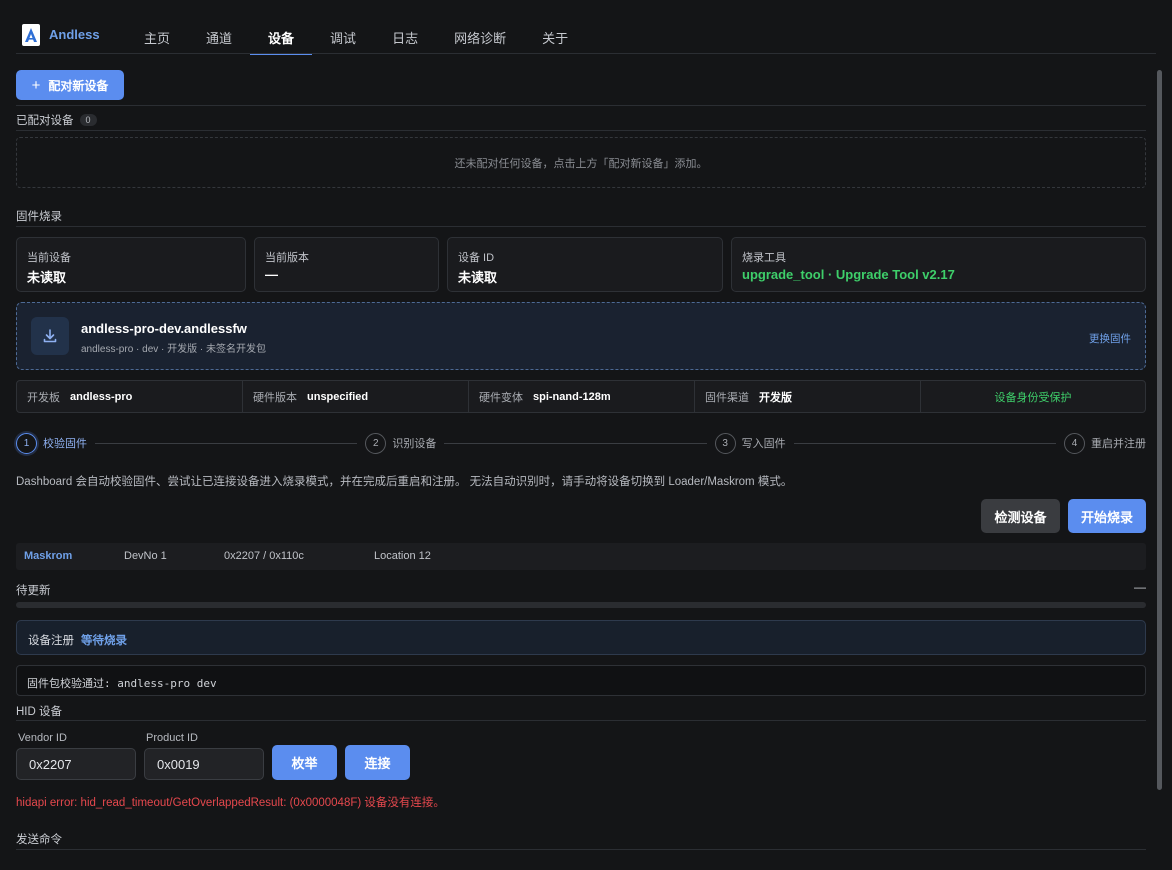 This screenshot has height=870, width=1172. Describe the element at coordinates (586, 53) in the screenshot. I see `nav-divider` at that location.